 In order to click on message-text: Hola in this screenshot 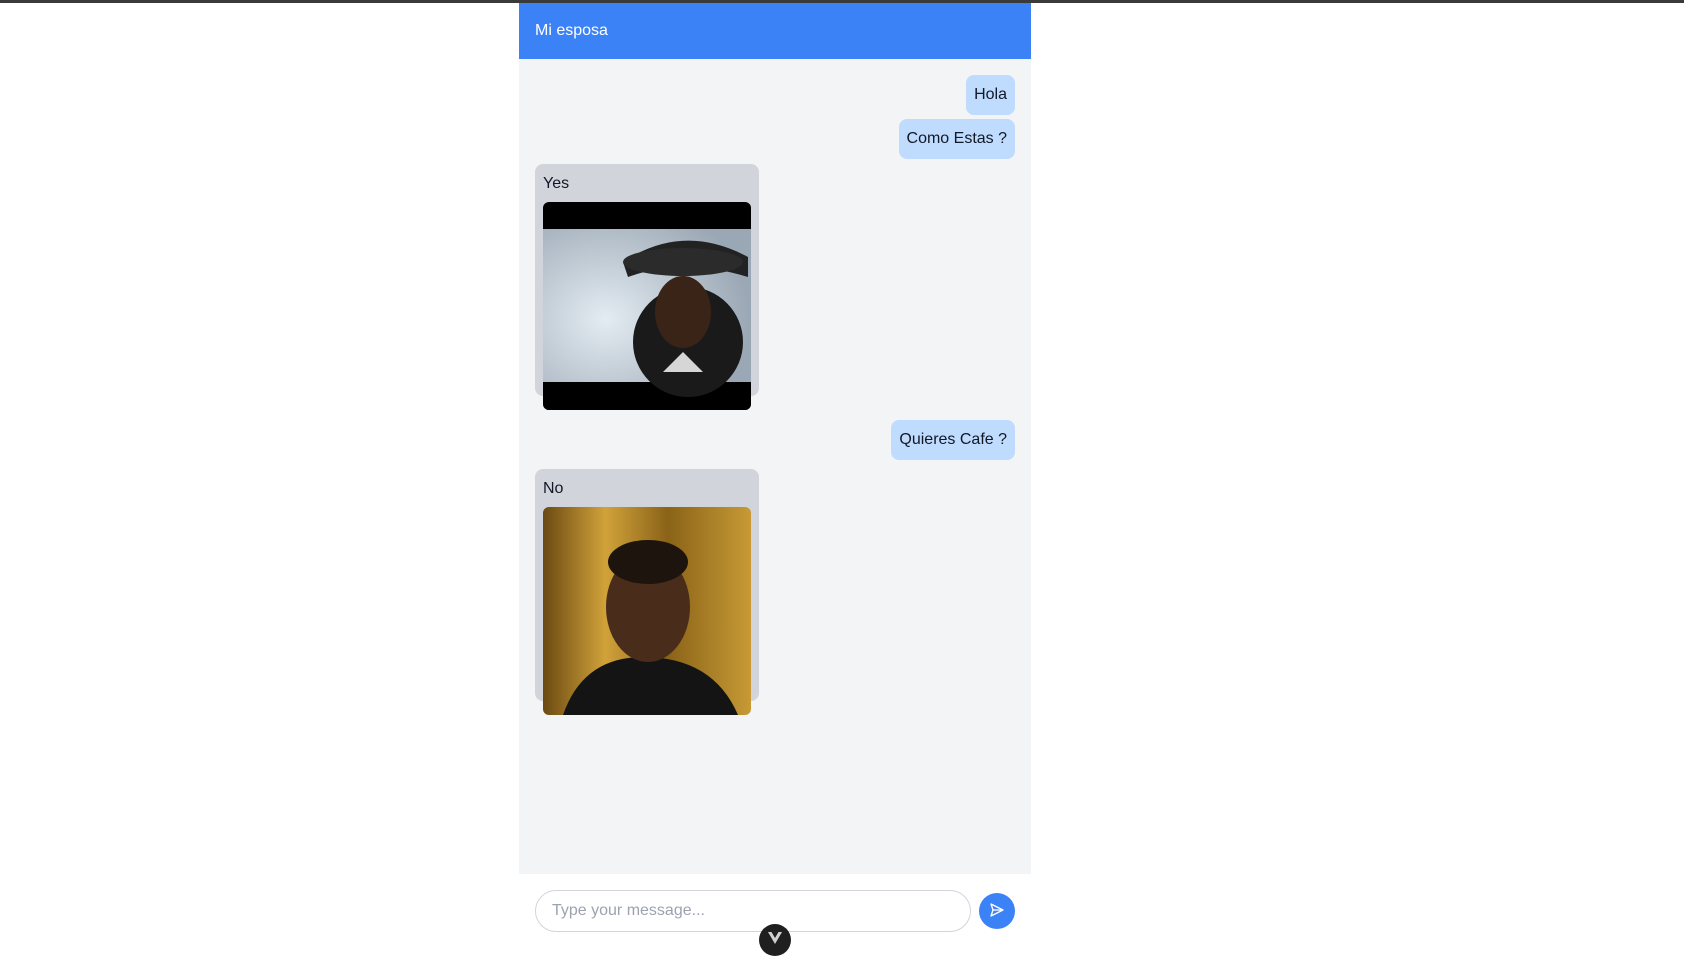, I will do `click(990, 94)`.